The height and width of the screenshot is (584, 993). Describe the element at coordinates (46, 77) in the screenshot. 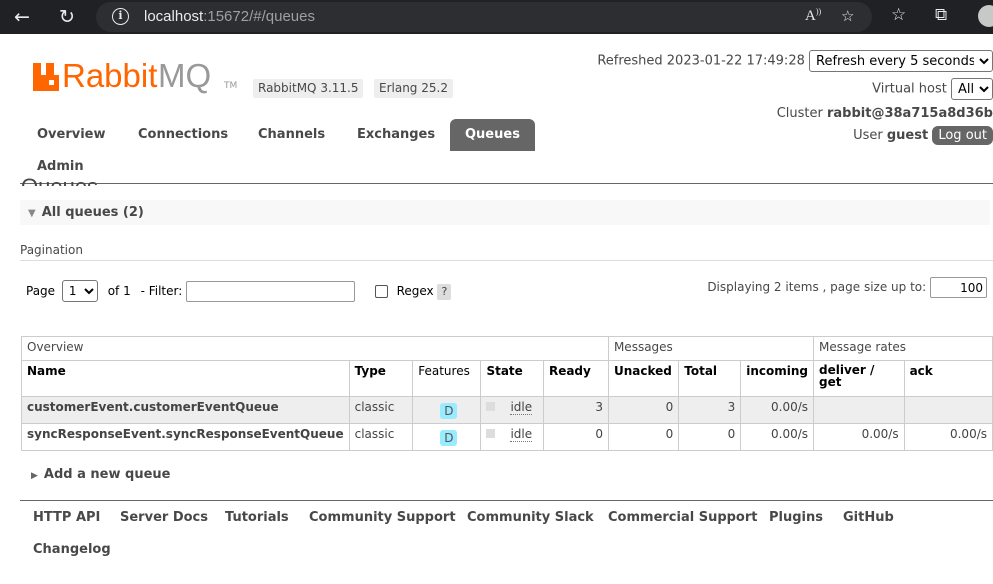

I see `rabbitmq-logo-mark` at that location.